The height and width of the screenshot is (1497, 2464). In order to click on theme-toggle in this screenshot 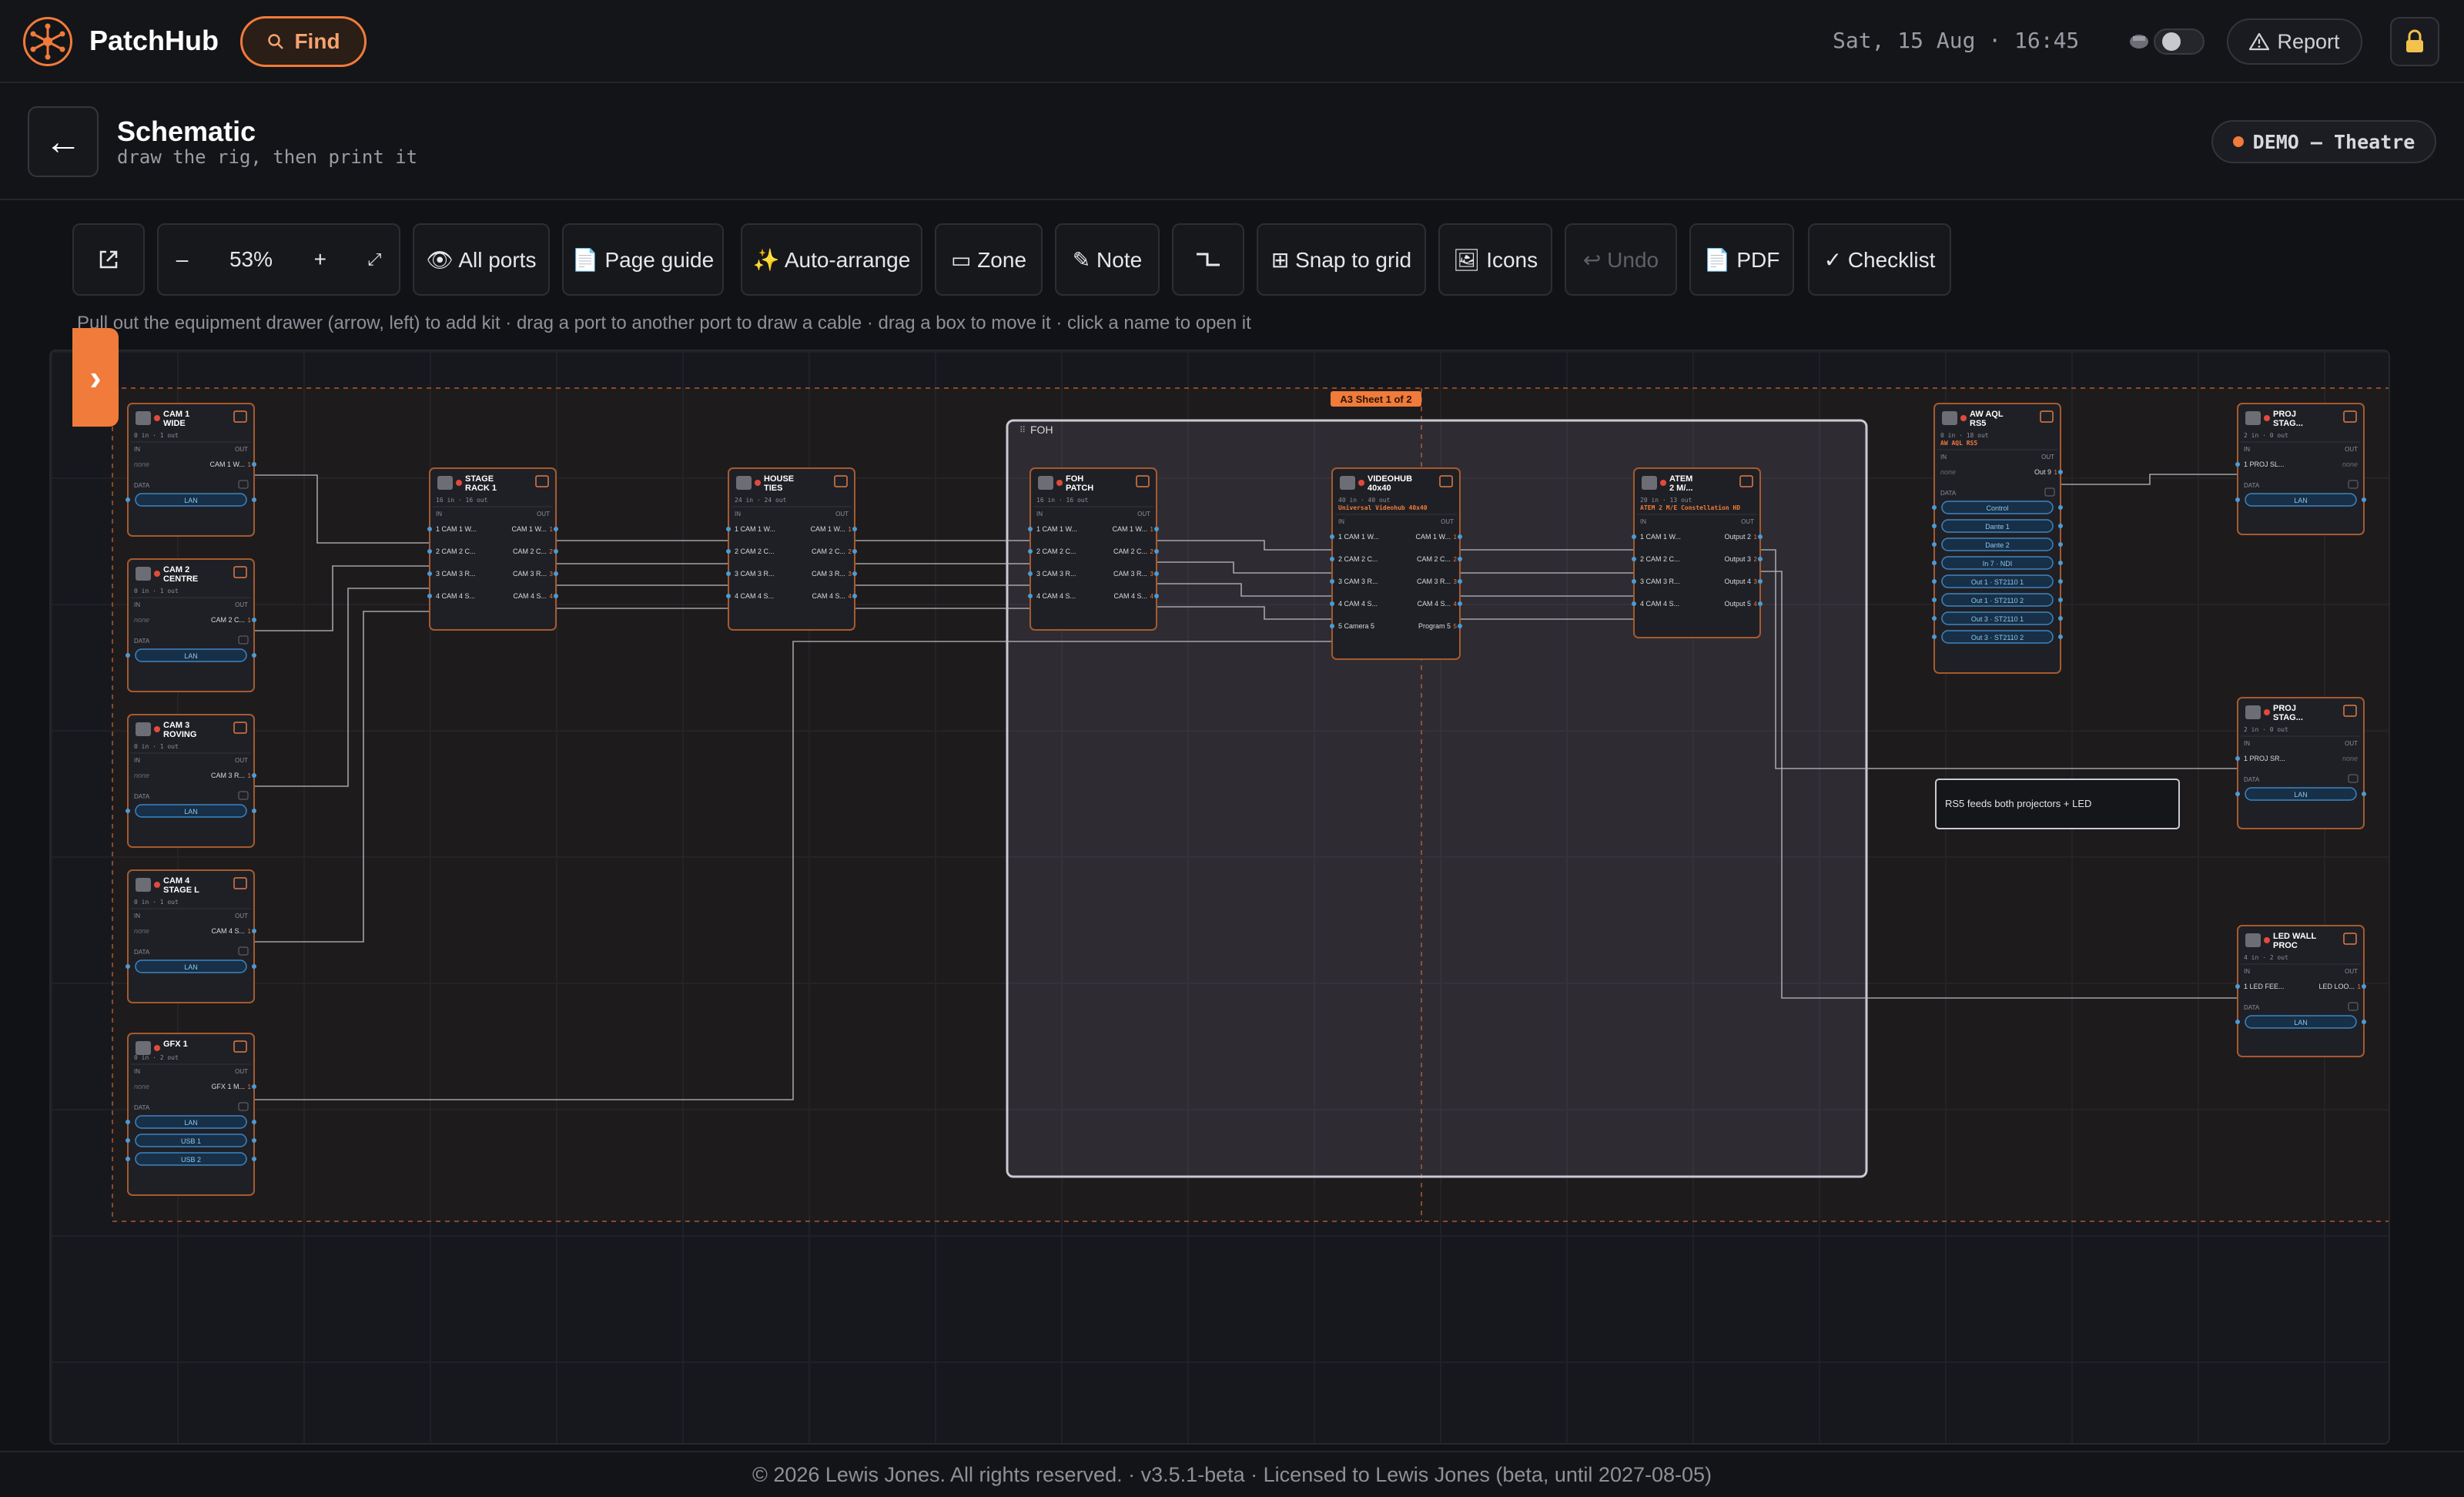, I will do `click(2166, 41)`.